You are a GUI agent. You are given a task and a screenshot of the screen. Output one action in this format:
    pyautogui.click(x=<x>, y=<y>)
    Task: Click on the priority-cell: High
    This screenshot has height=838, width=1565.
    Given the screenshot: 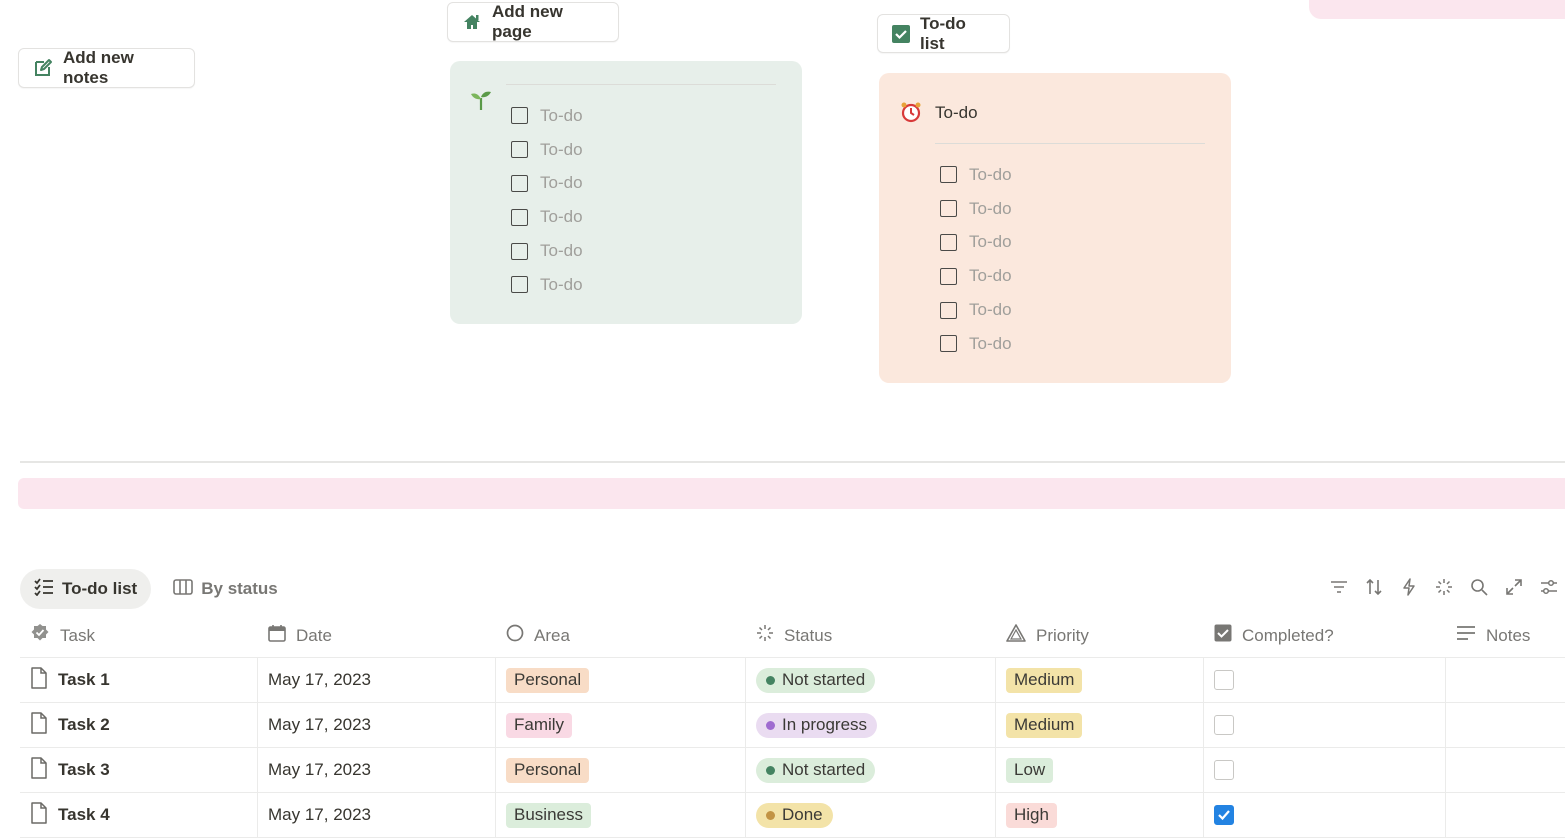 What is the action you would take?
    pyautogui.click(x=1100, y=815)
    